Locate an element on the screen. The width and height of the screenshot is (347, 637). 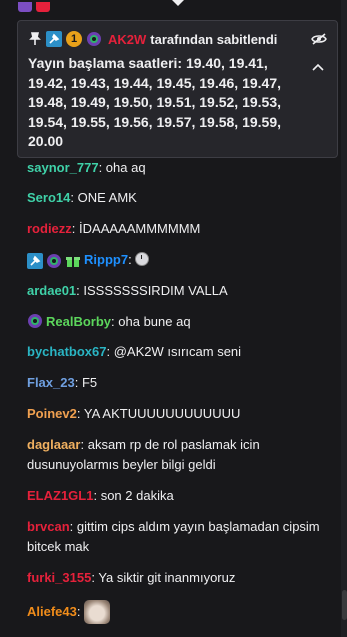
pinned-username: AK2W is located at coordinates (127, 39).